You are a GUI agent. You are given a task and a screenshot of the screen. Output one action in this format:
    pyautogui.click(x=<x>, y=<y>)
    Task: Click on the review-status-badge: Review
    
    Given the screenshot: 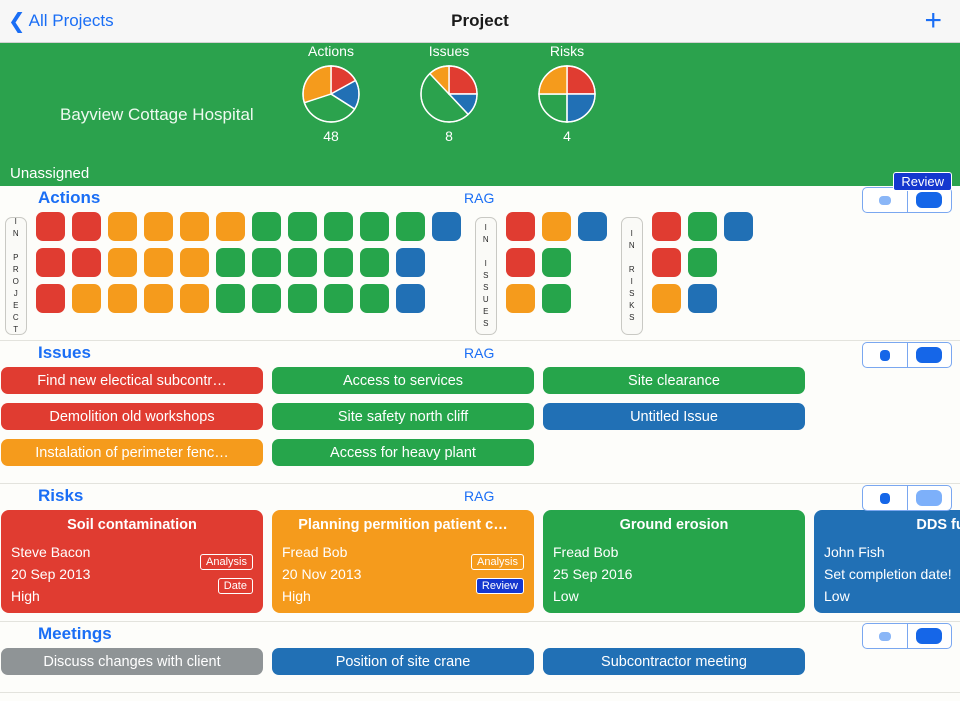 What is the action you would take?
    pyautogui.click(x=922, y=181)
    